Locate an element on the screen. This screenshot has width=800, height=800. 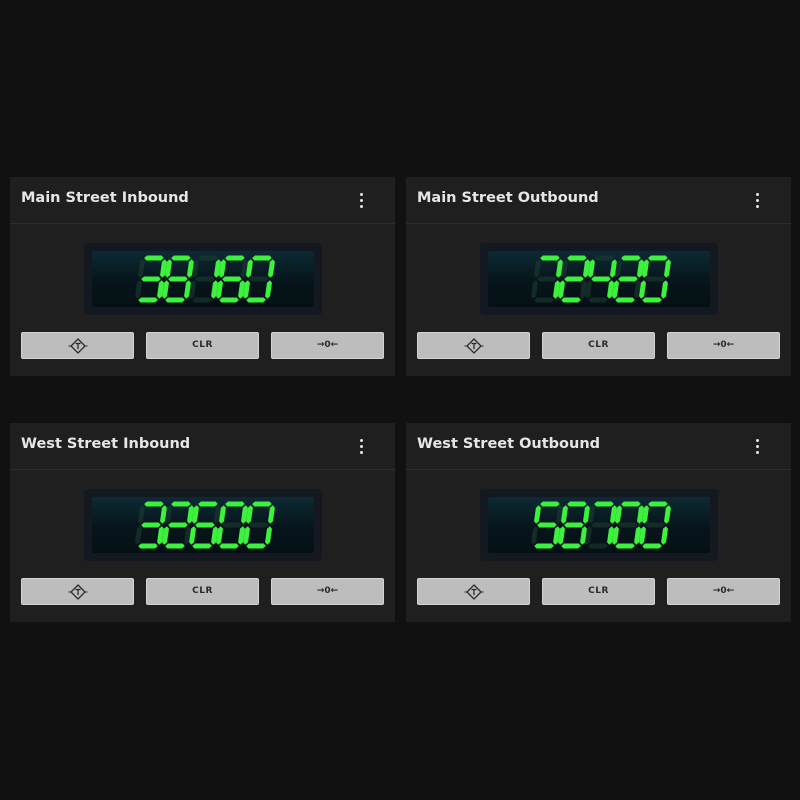
scale-card: Main Street Inbound CLR →0← is located at coordinates (202, 276).